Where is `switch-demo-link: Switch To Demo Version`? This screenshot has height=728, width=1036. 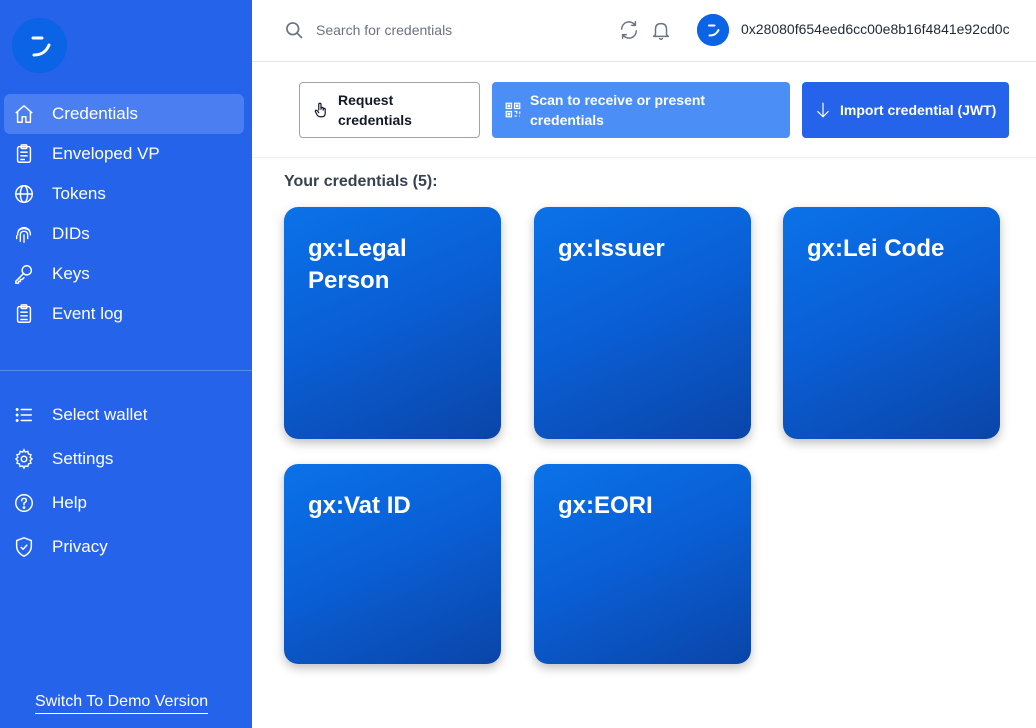
switch-demo-link: Switch To Demo Version is located at coordinates (122, 703).